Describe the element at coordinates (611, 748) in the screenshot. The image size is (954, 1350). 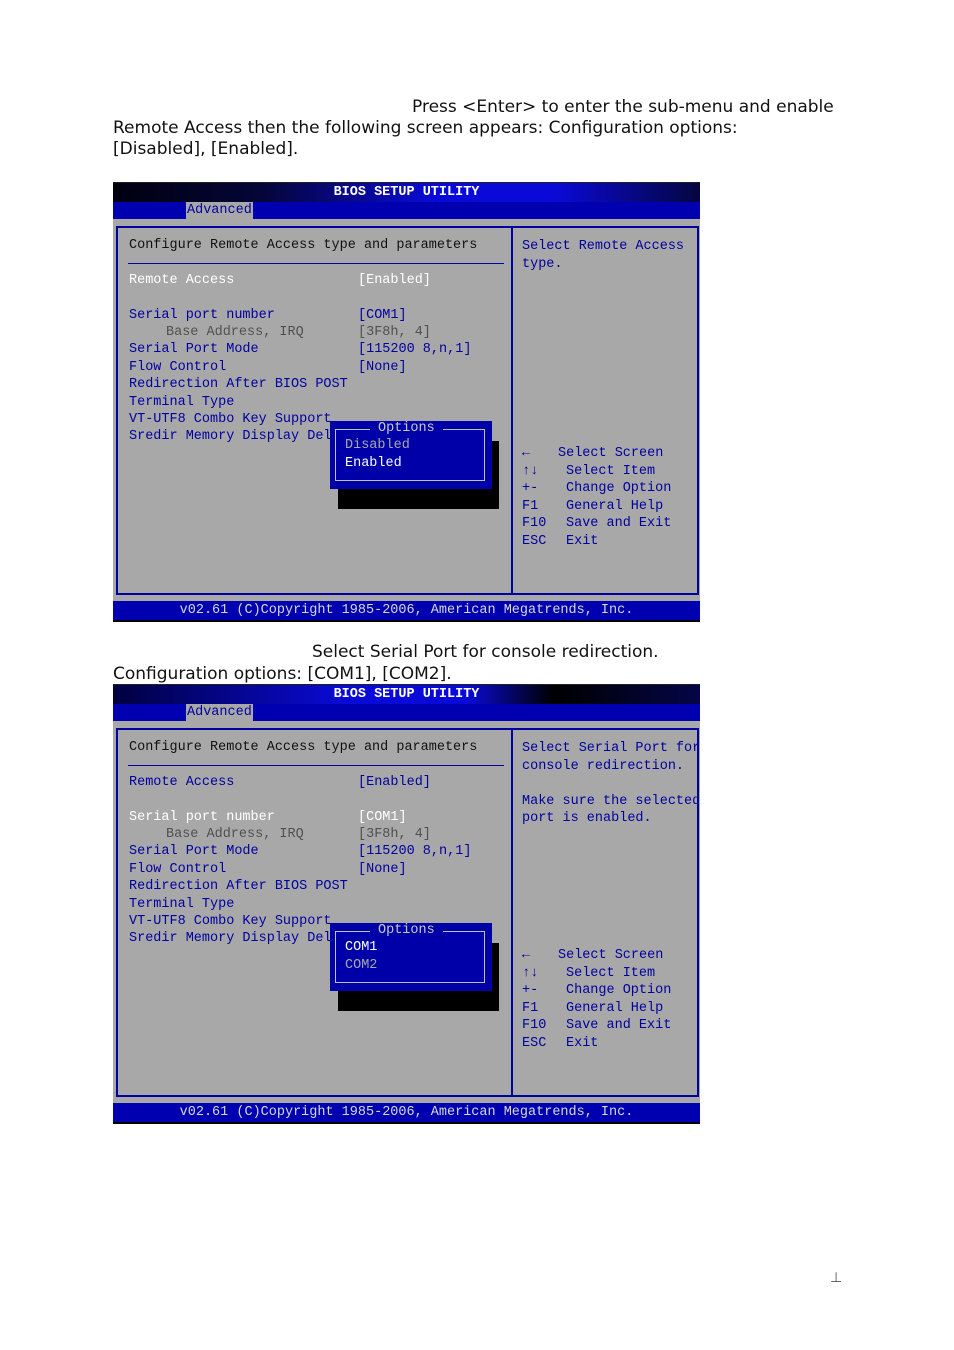
I see `help-line: Select Serial Port for` at that location.